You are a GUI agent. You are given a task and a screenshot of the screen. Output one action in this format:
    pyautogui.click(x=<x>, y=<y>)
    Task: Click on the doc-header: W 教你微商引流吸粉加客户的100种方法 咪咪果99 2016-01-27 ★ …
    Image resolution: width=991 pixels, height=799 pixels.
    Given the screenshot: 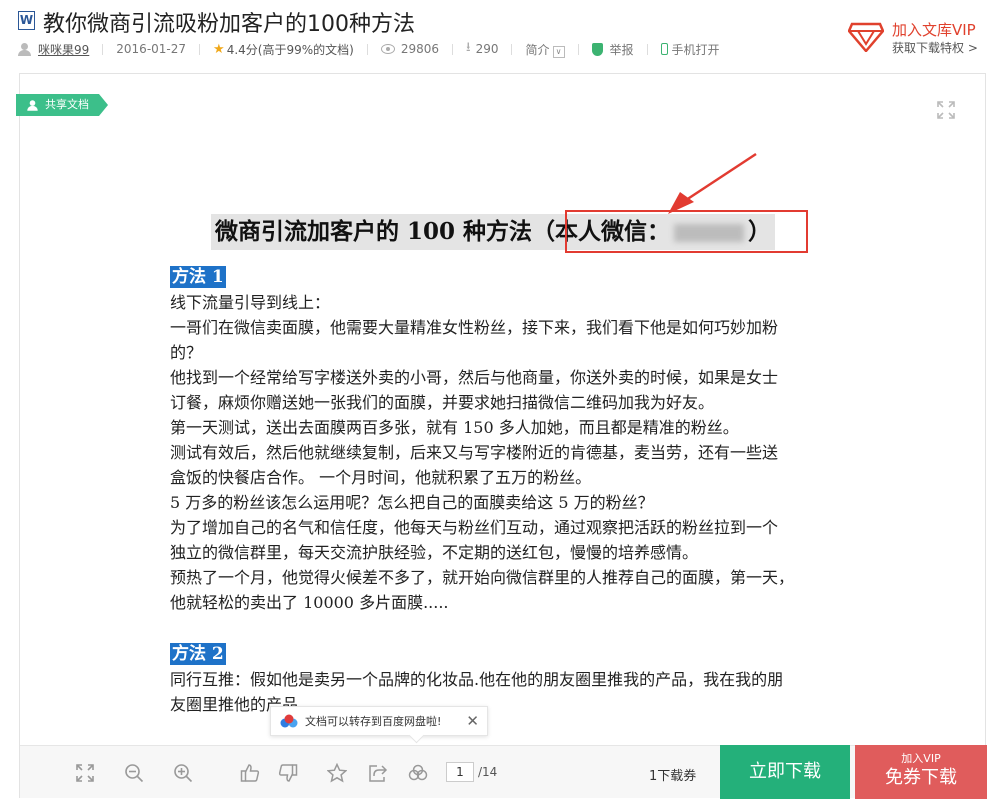 What is the action you would take?
    pyautogui.click(x=495, y=33)
    